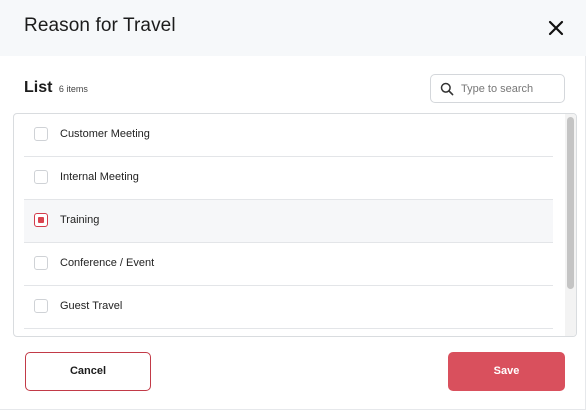  I want to click on close-button, so click(556, 28).